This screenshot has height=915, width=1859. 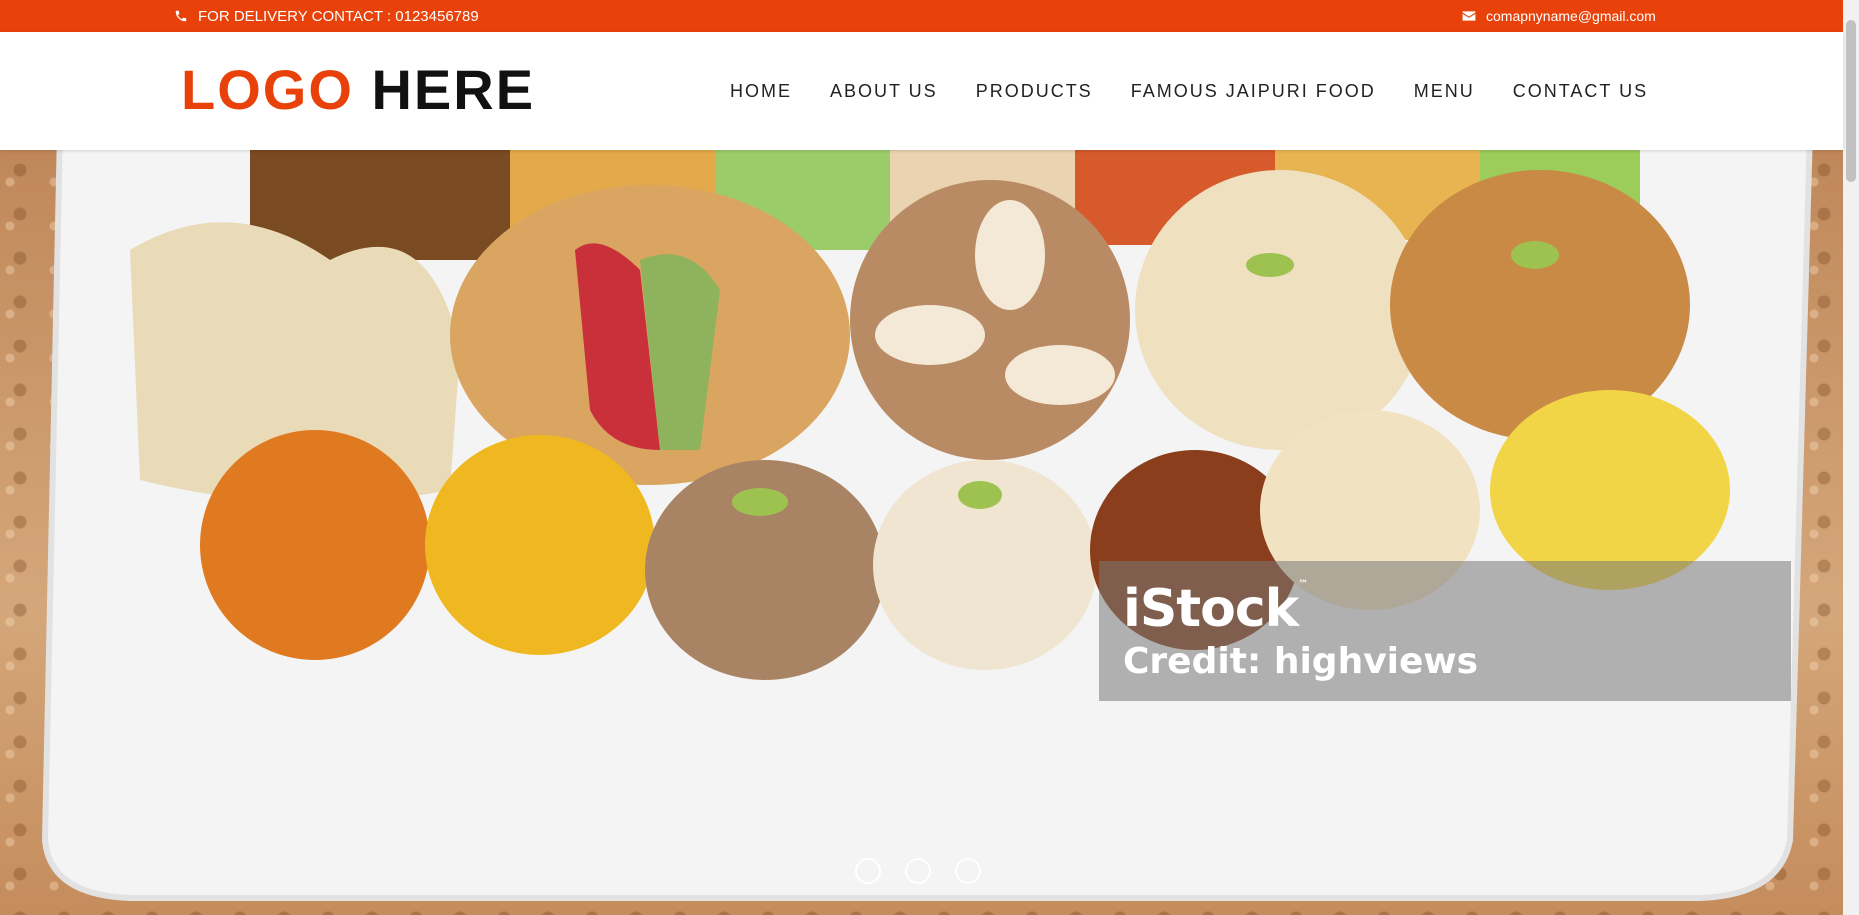 What do you see at coordinates (1301, 661) in the screenshot?
I see `watermark-credit: Credit: highviews` at bounding box center [1301, 661].